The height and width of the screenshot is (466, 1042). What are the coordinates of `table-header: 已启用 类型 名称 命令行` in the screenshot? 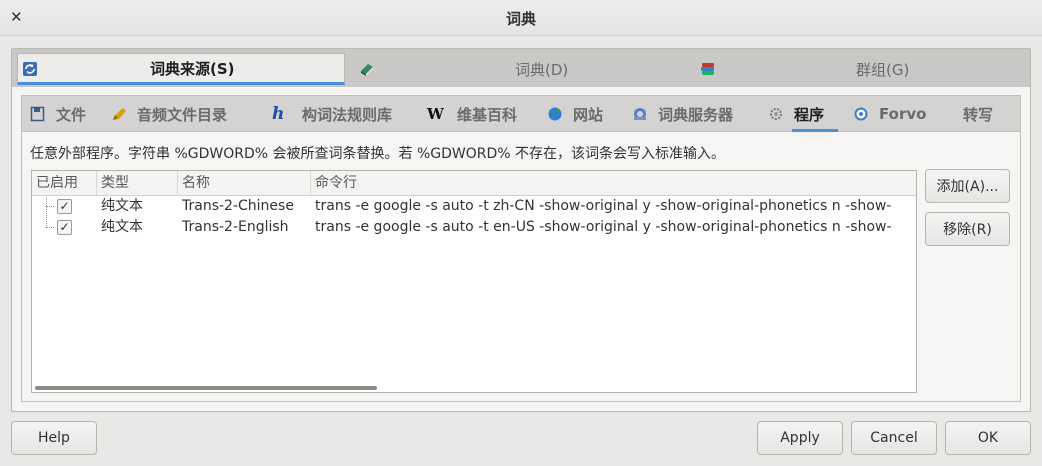 It's located at (474, 183).